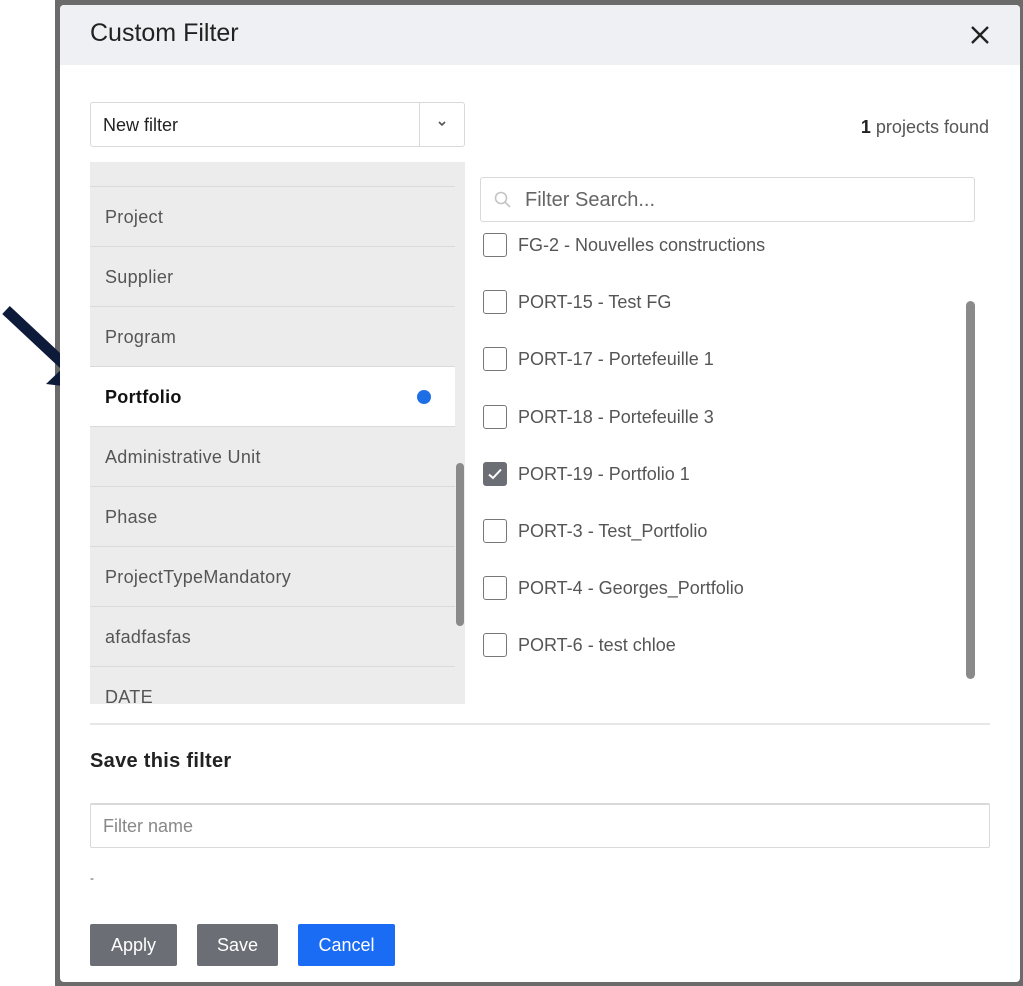  Describe the element at coordinates (715, 645) in the screenshot. I see `option-item: PORT-6 - test chloe` at that location.